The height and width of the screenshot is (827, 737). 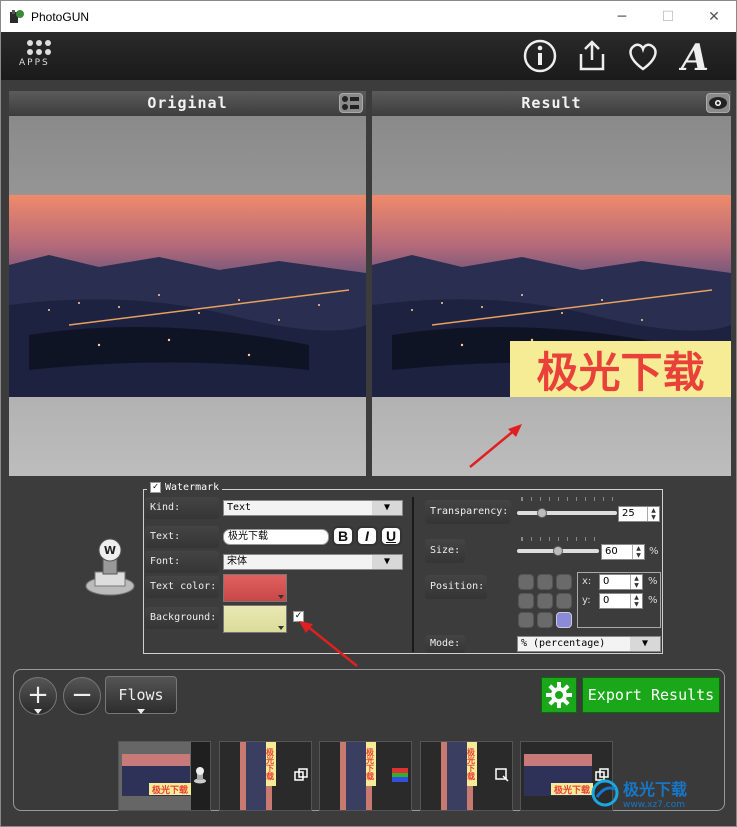 I want to click on resize-icon, so click(x=502, y=775).